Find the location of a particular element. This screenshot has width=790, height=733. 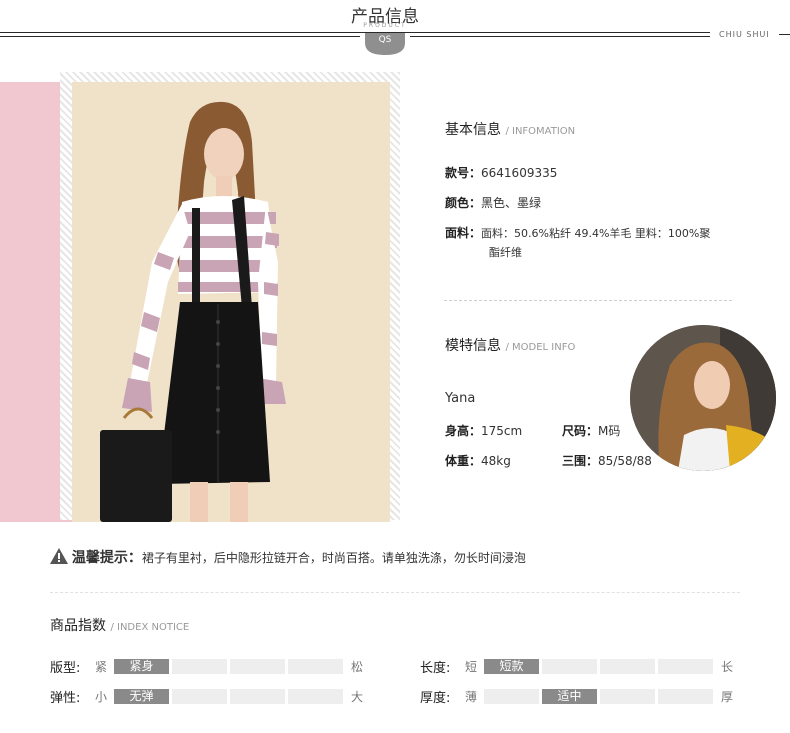

model-portrait is located at coordinates (703, 398).